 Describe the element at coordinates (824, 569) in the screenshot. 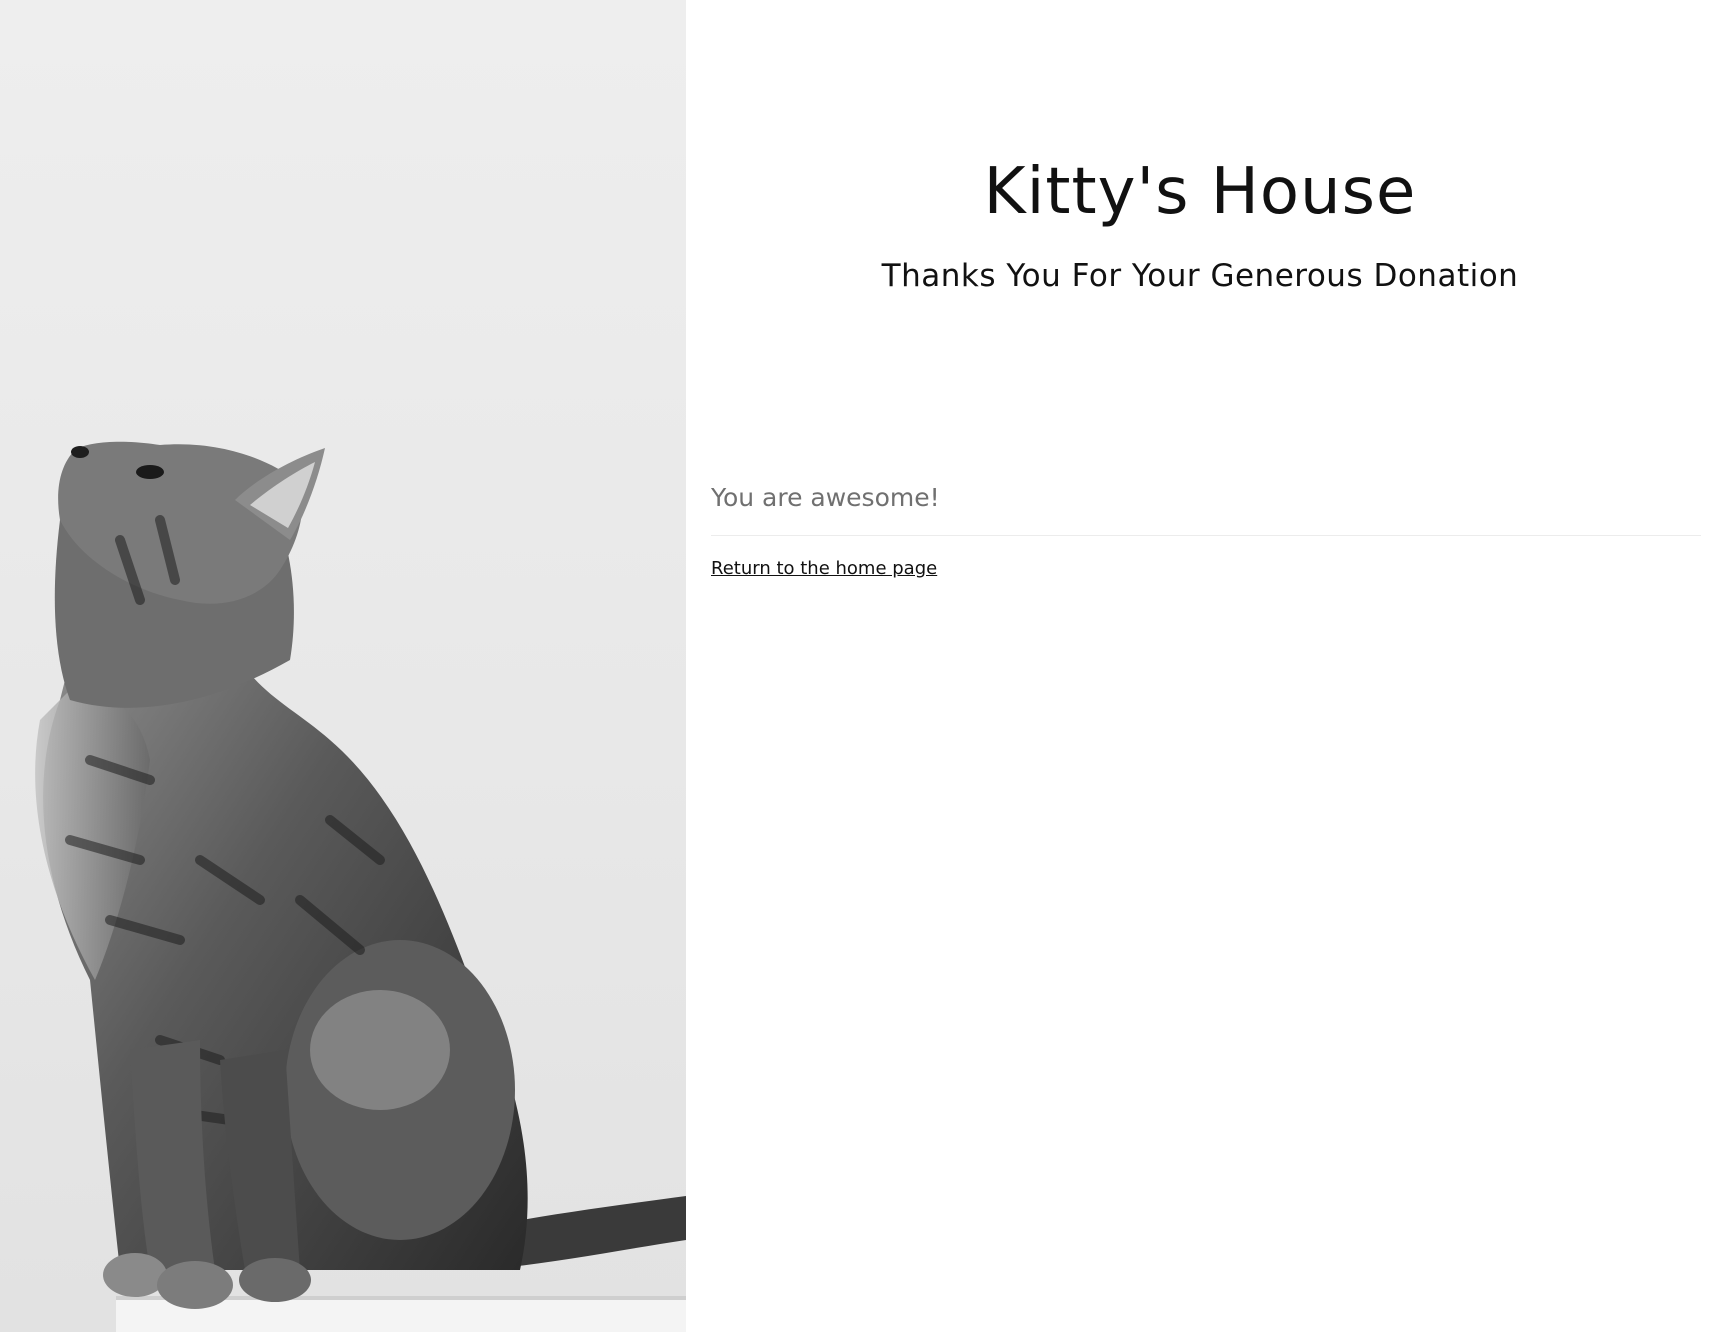

I see `return-home-link: Return to the home page` at that location.